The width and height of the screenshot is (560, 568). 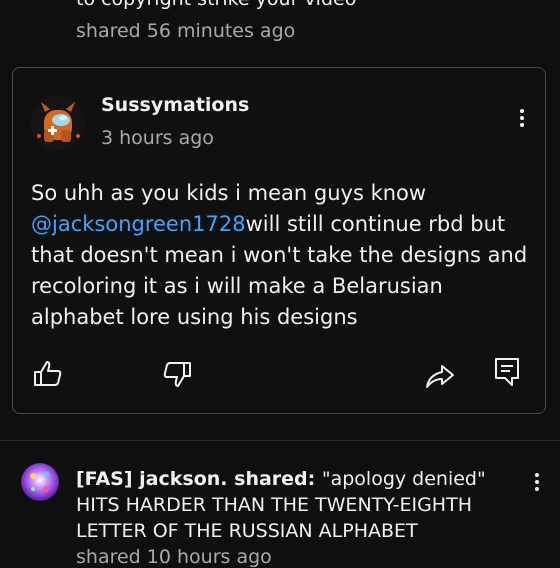 I want to click on next-post-time: shared 10 hours ago, so click(x=174, y=557).